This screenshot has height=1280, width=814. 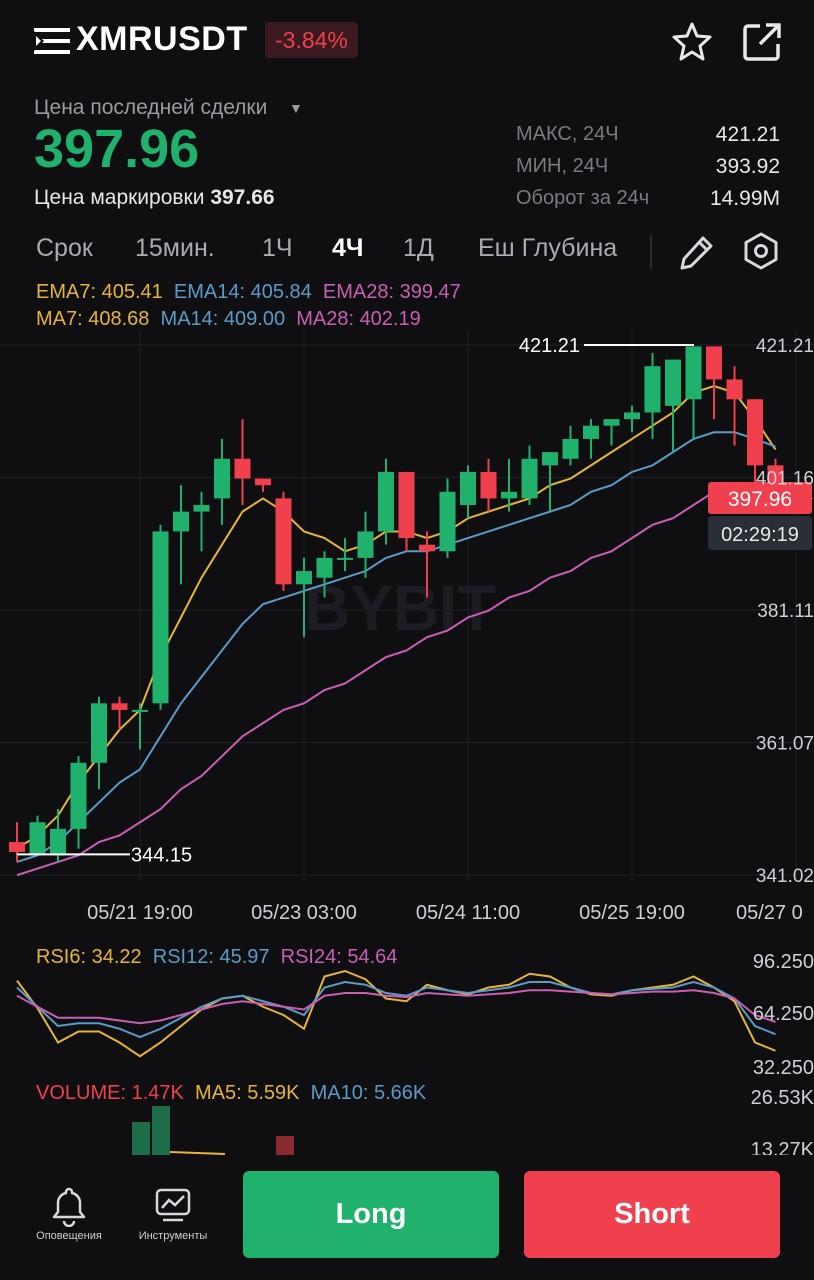 What do you see at coordinates (64, 248) in the screenshot?
I see `tab-period: Срок` at bounding box center [64, 248].